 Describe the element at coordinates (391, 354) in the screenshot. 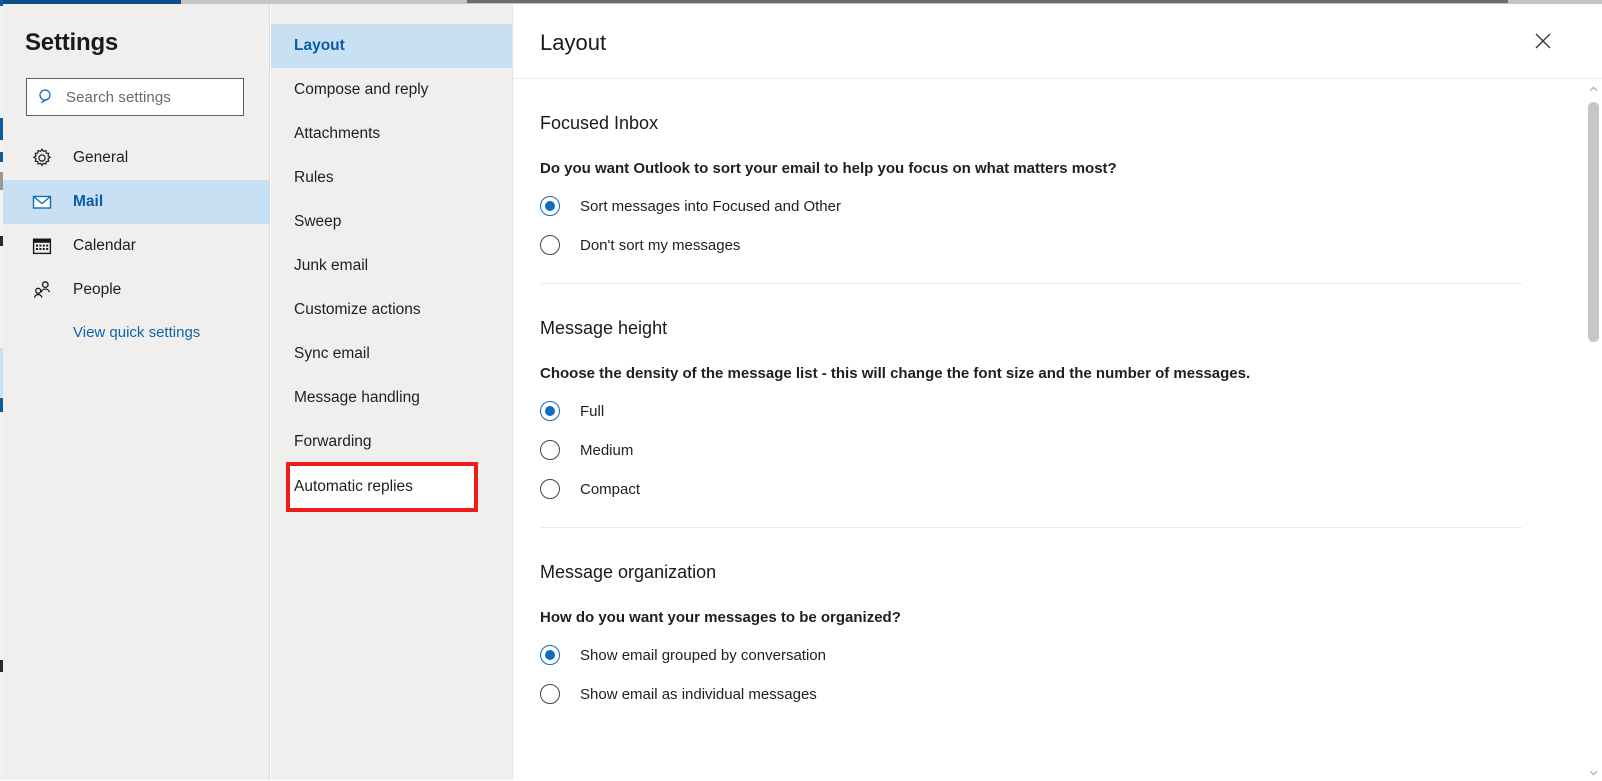

I see `subnav-item-sync-email: Sync email` at that location.